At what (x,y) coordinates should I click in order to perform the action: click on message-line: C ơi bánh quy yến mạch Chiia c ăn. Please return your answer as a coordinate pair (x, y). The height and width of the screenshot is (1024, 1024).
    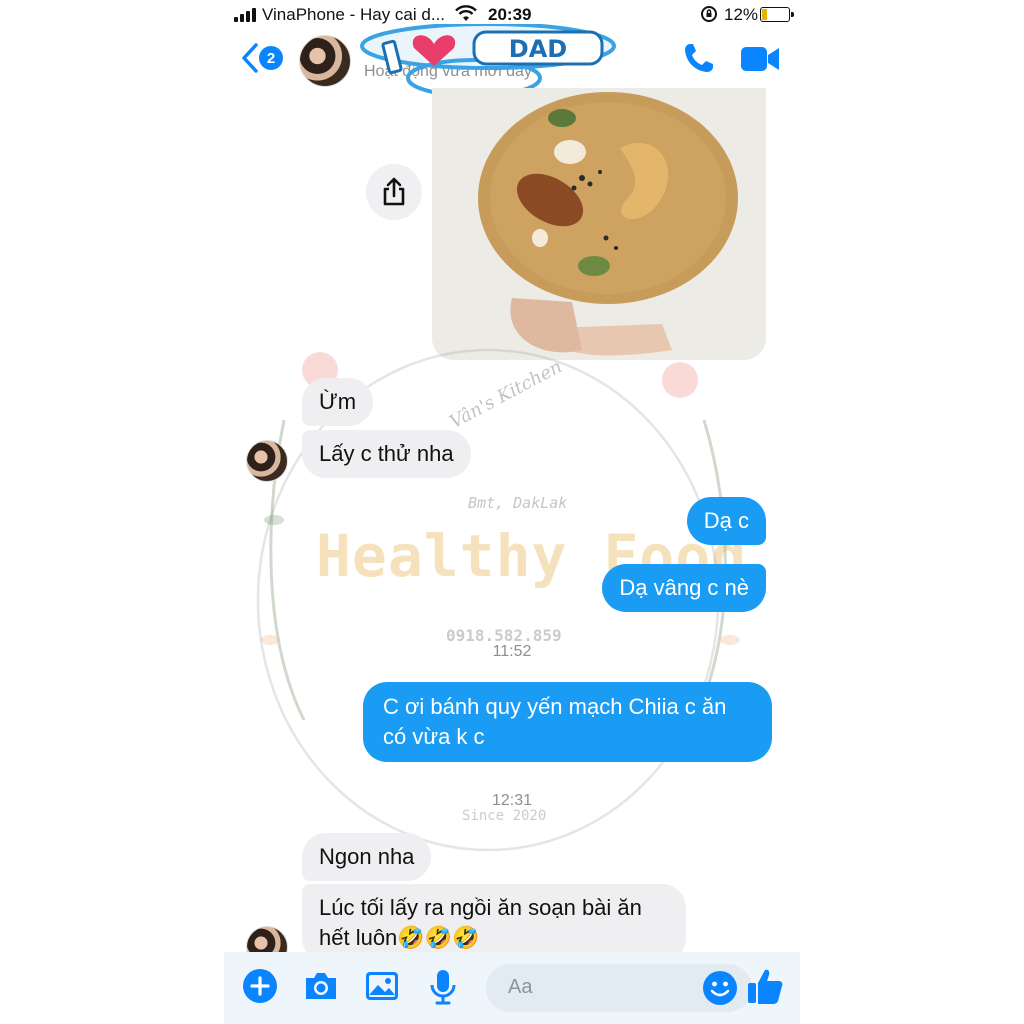
    Looking at the image, I should click on (555, 706).